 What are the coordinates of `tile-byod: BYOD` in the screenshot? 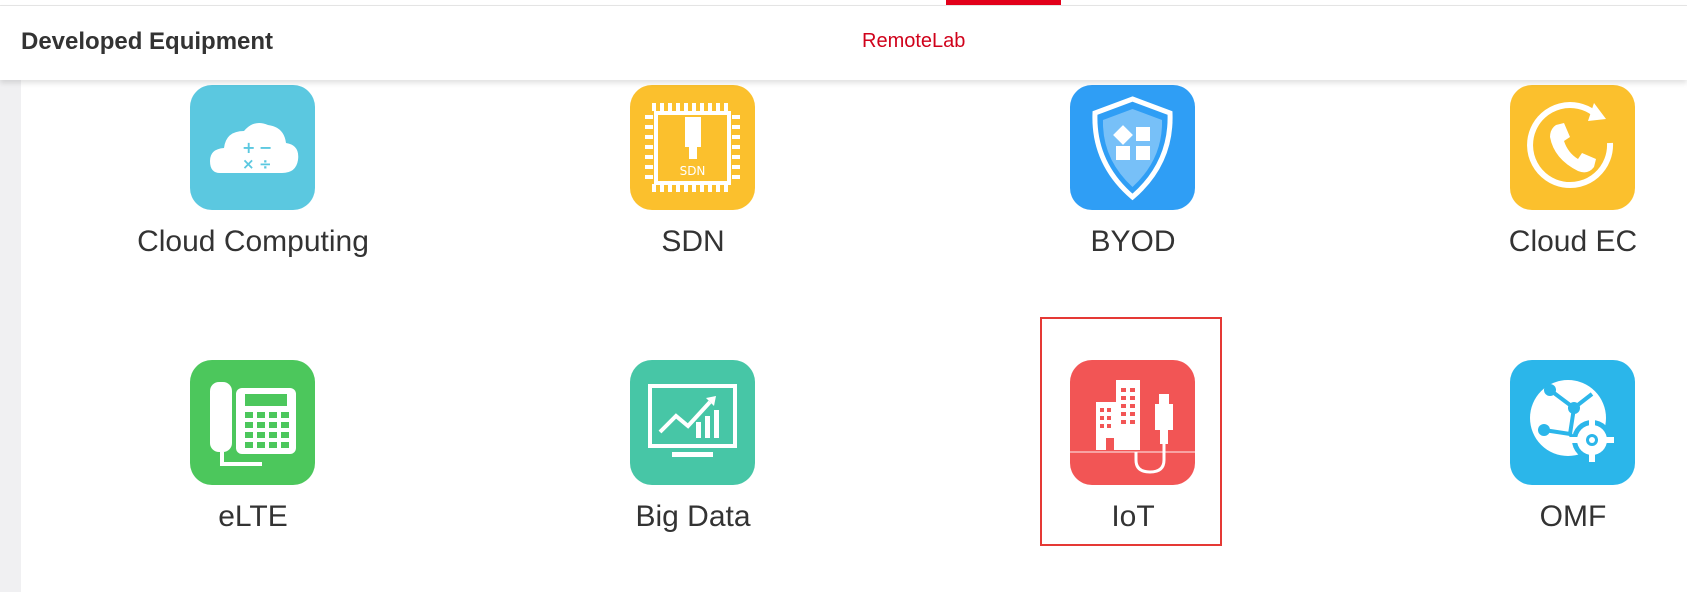 It's located at (1133, 180).